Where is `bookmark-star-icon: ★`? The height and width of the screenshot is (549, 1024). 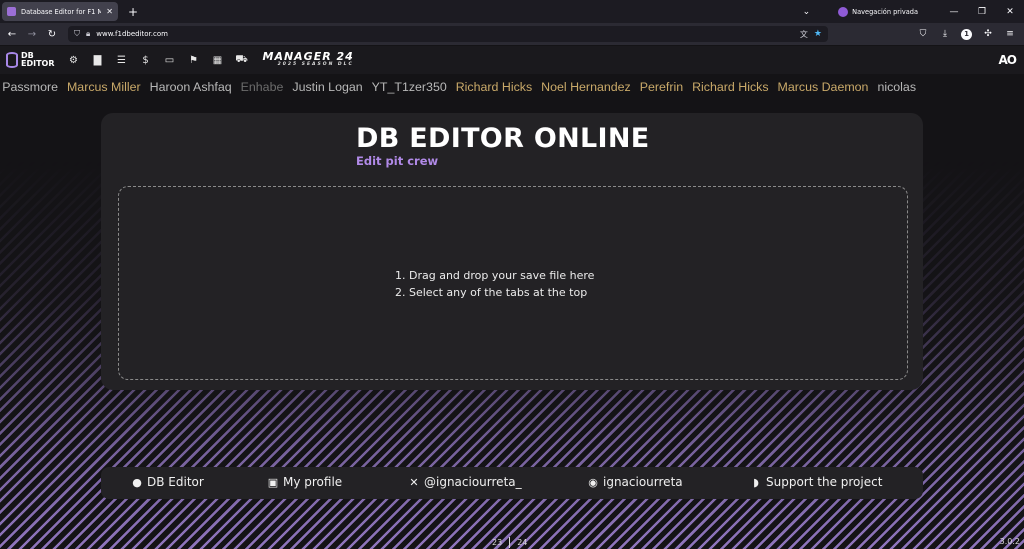
bookmark-star-icon: ★ is located at coordinates (818, 34).